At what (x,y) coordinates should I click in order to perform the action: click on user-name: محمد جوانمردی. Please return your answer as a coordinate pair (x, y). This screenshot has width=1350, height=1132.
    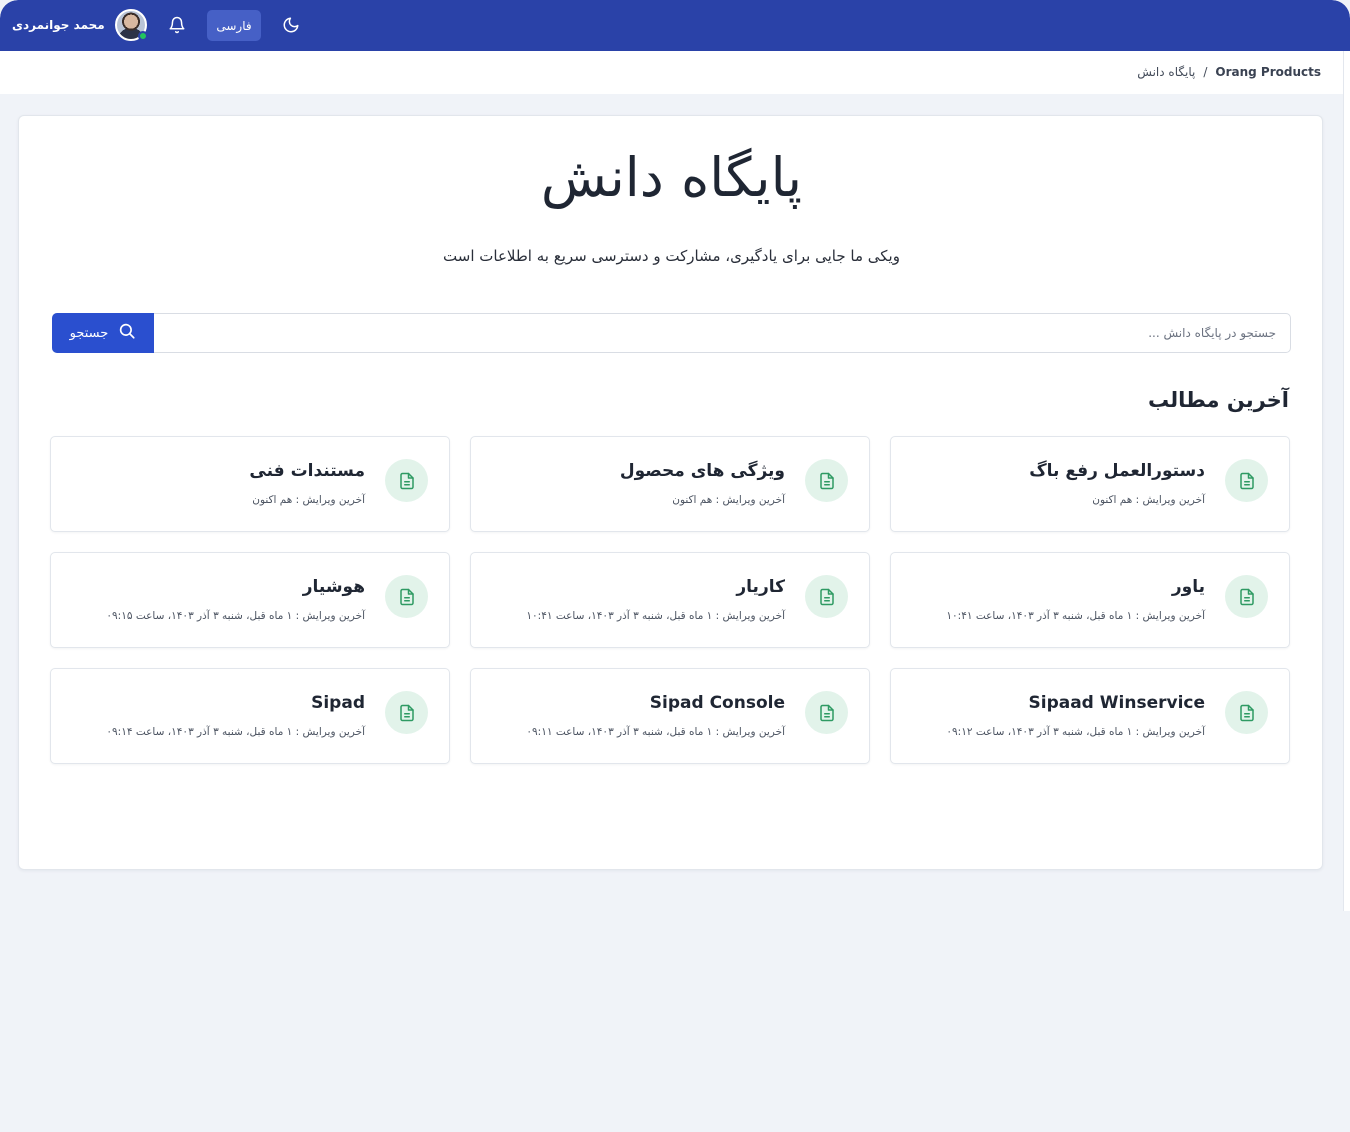
    Looking at the image, I should click on (58, 25).